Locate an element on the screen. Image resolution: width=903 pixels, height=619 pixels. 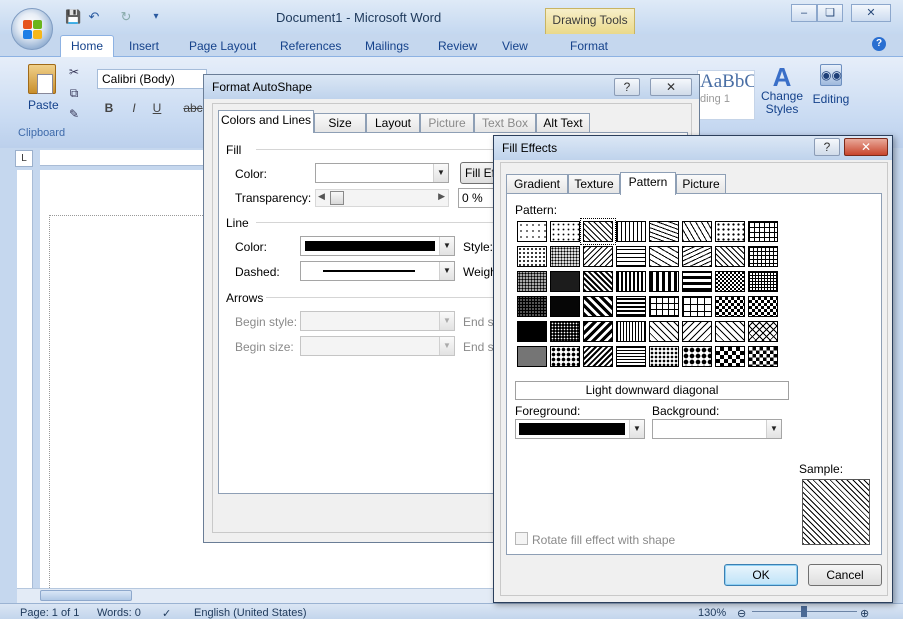
tab-colors-and-lines: Colors and Lines is located at coordinates (266, 121).